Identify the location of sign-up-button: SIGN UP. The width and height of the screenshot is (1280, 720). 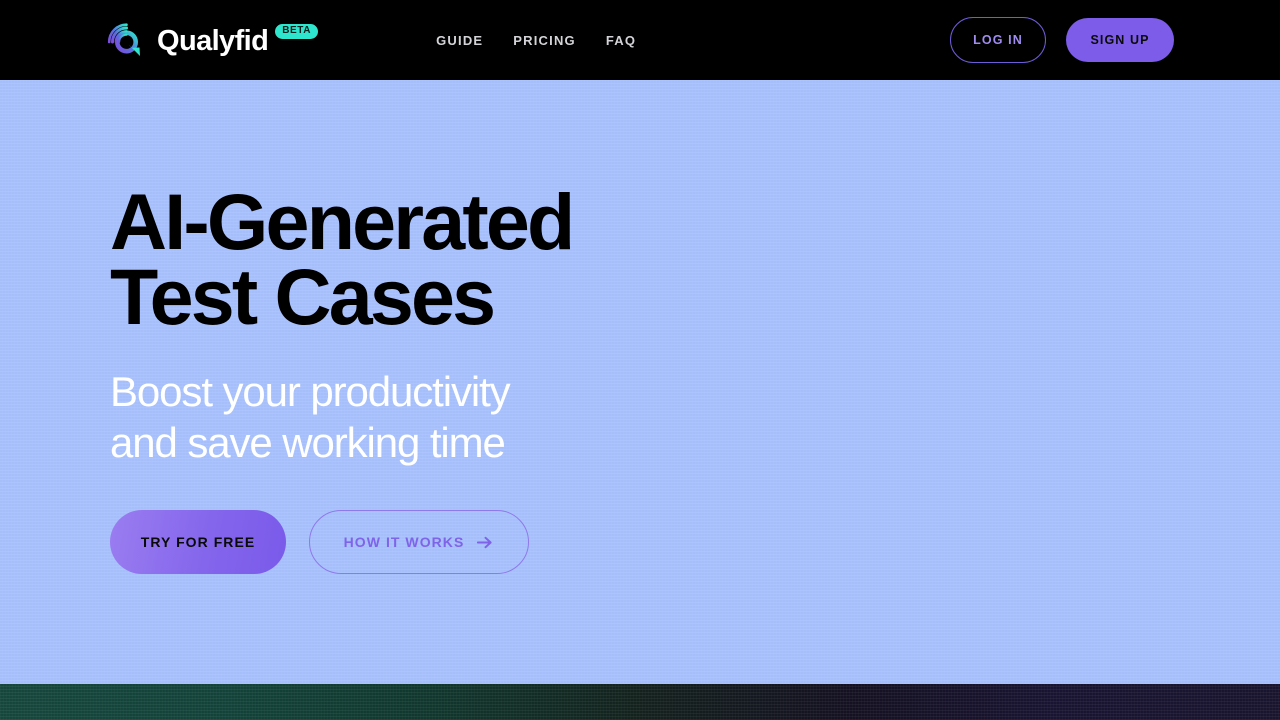
(1120, 40).